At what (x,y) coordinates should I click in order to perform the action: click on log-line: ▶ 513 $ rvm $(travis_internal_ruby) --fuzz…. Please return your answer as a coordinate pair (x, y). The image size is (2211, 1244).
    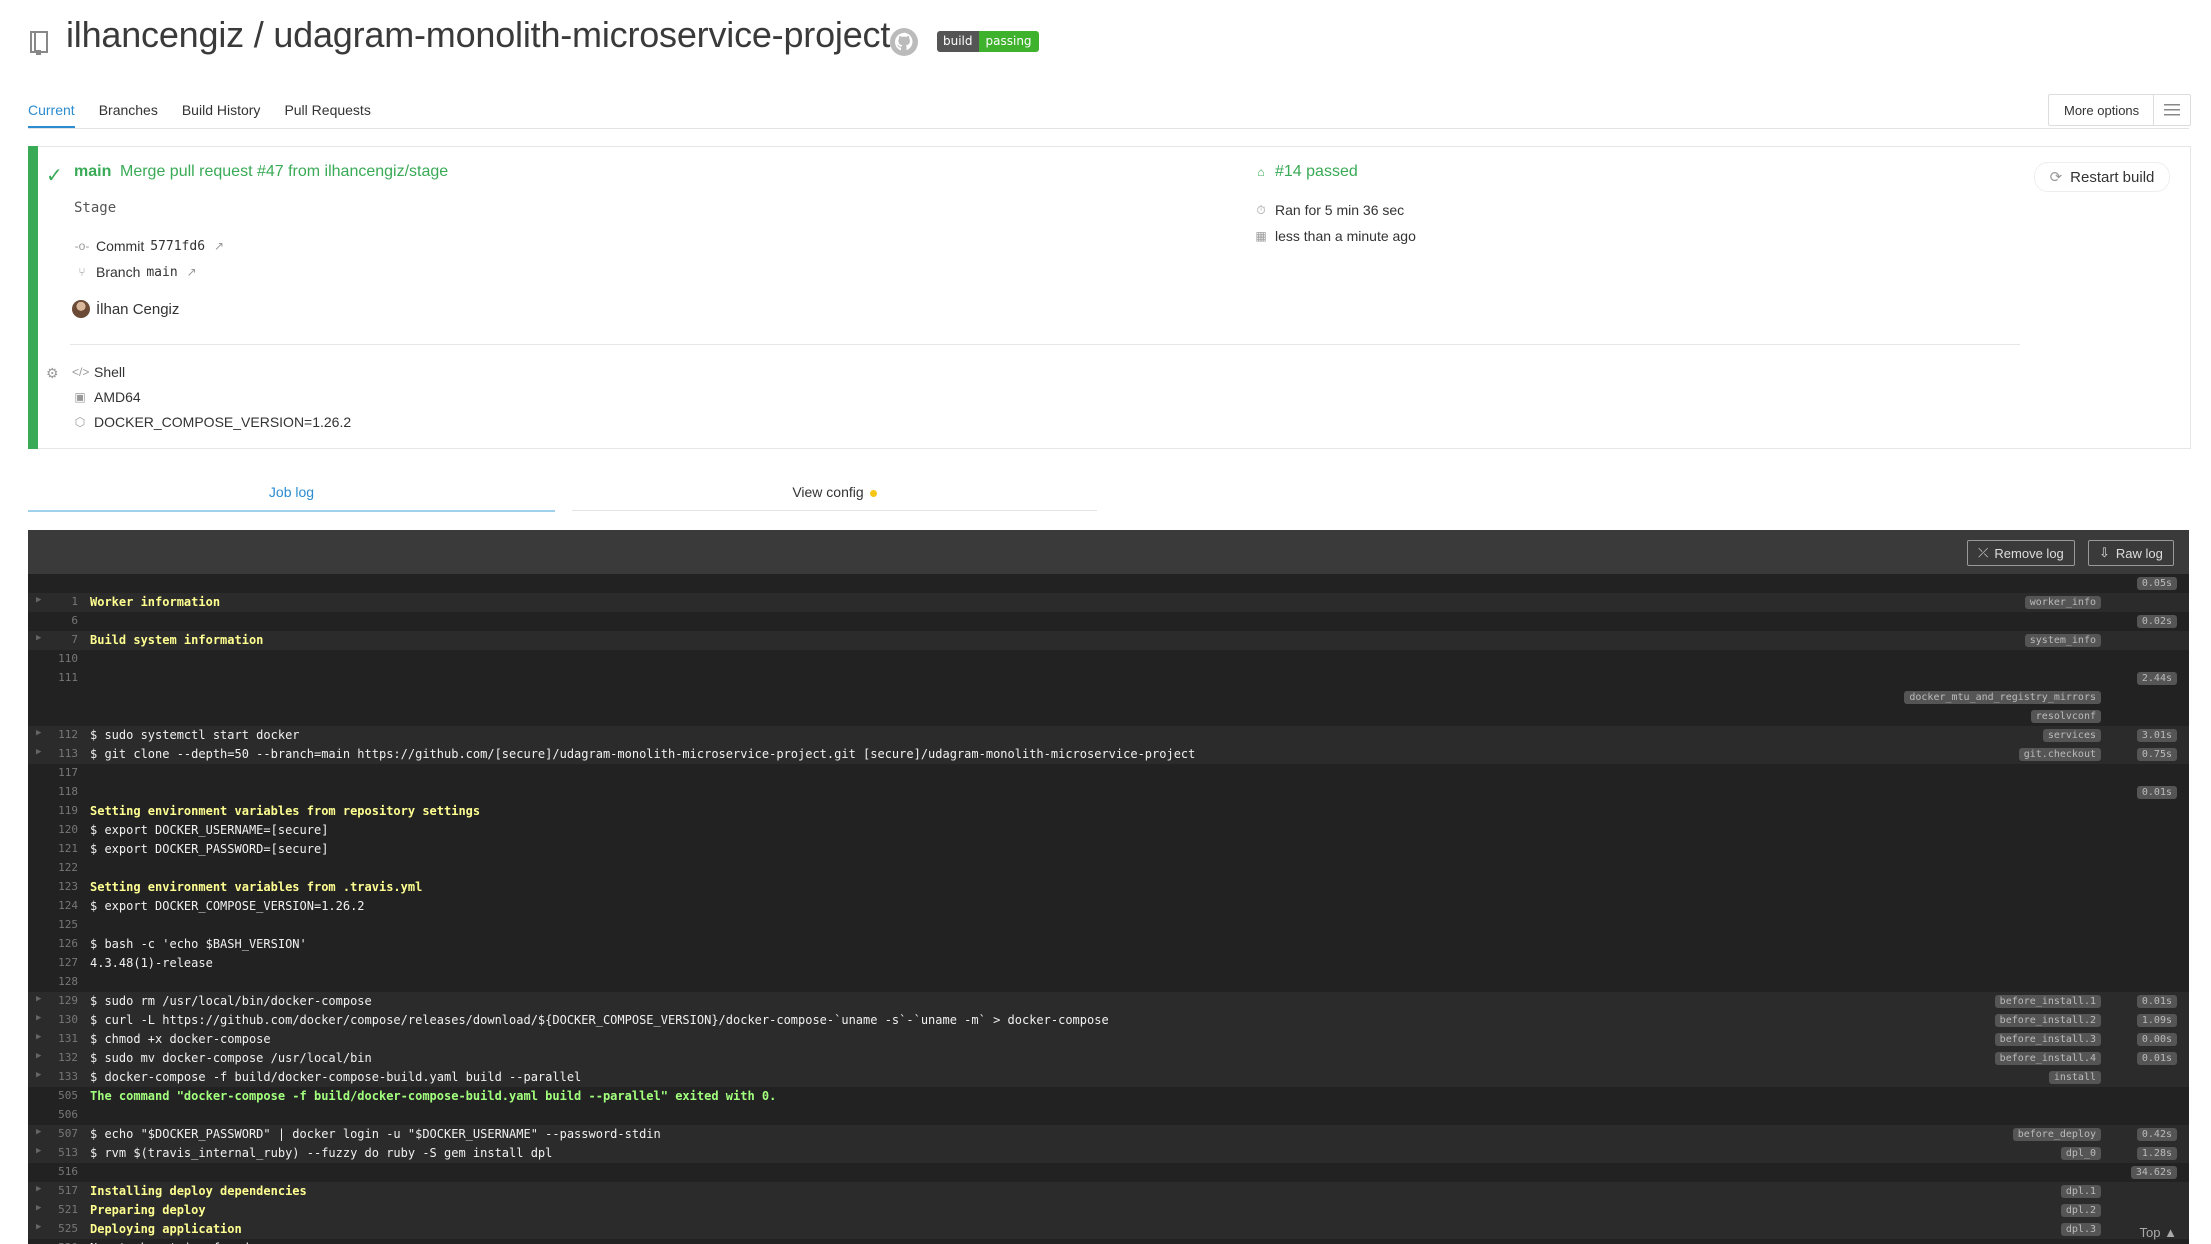
    Looking at the image, I should click on (1108, 1153).